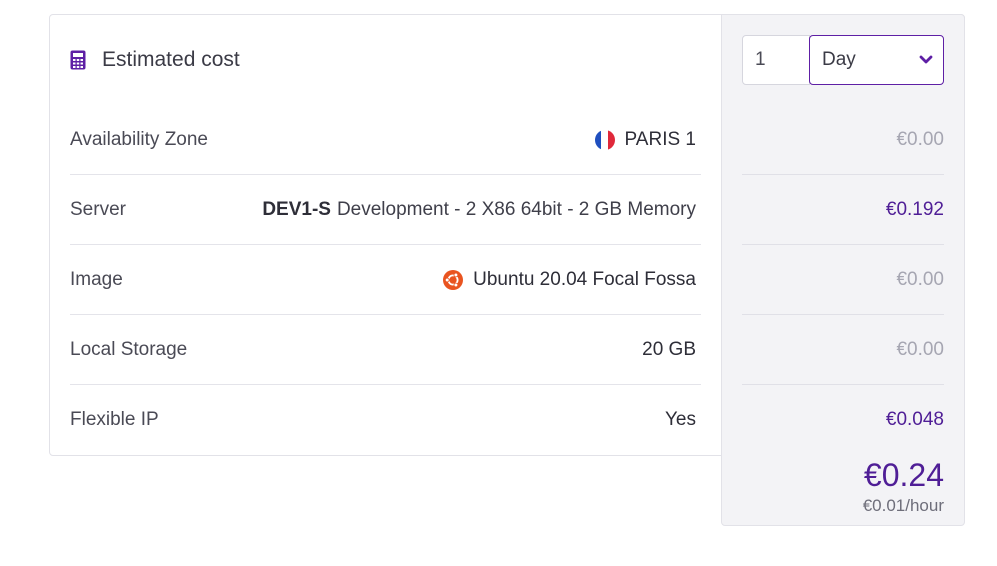 The width and height of the screenshot is (997, 566). What do you see at coordinates (114, 419) in the screenshot?
I see `row-label: Flexible IP` at bounding box center [114, 419].